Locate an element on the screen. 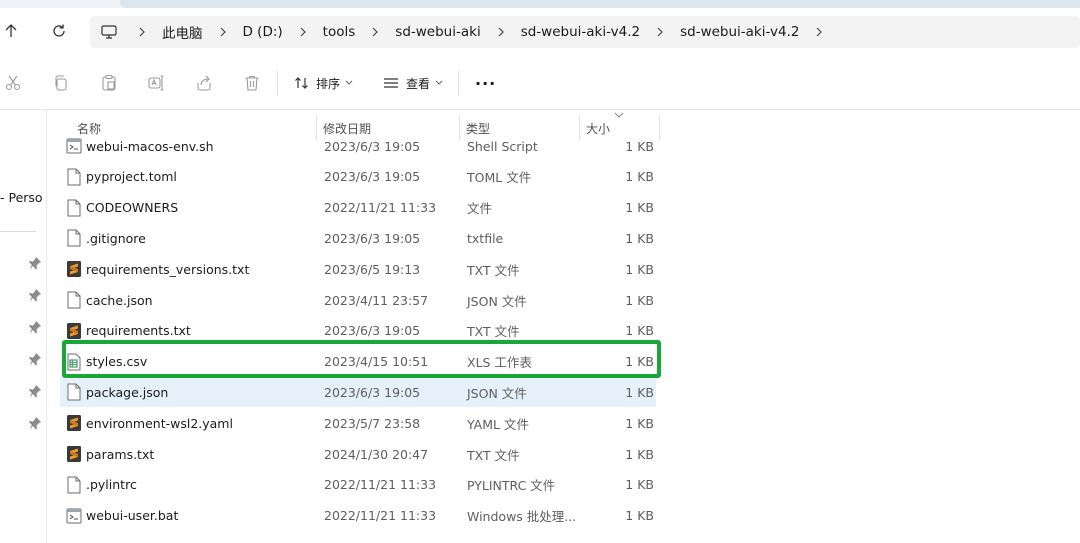 Image resolution: width=1080 pixels, height=543 pixels. file-name: requirements.txt is located at coordinates (138, 331).